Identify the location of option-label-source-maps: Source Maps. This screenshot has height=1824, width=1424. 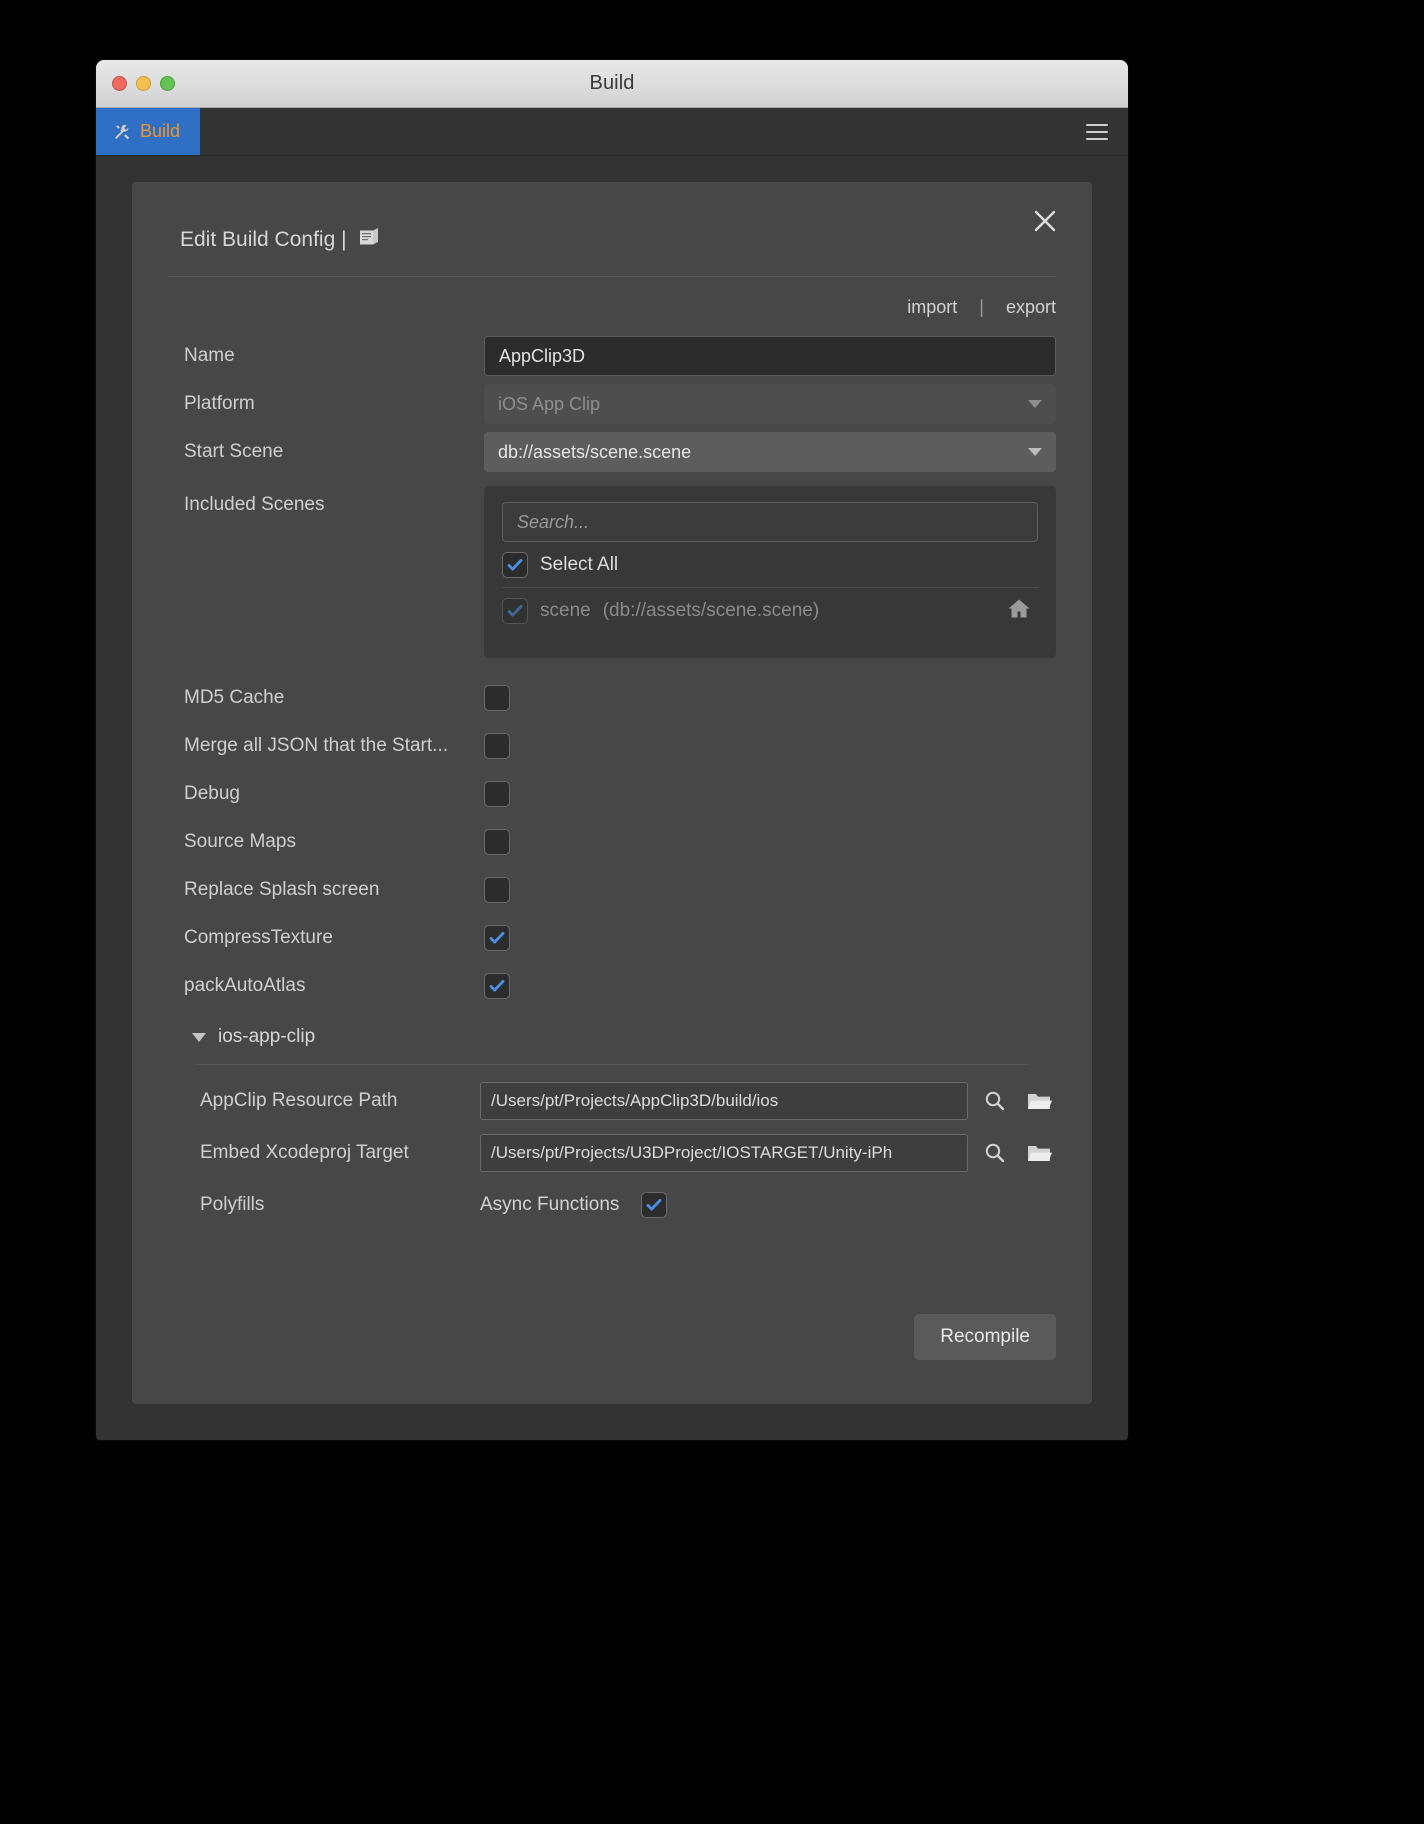
(240, 841).